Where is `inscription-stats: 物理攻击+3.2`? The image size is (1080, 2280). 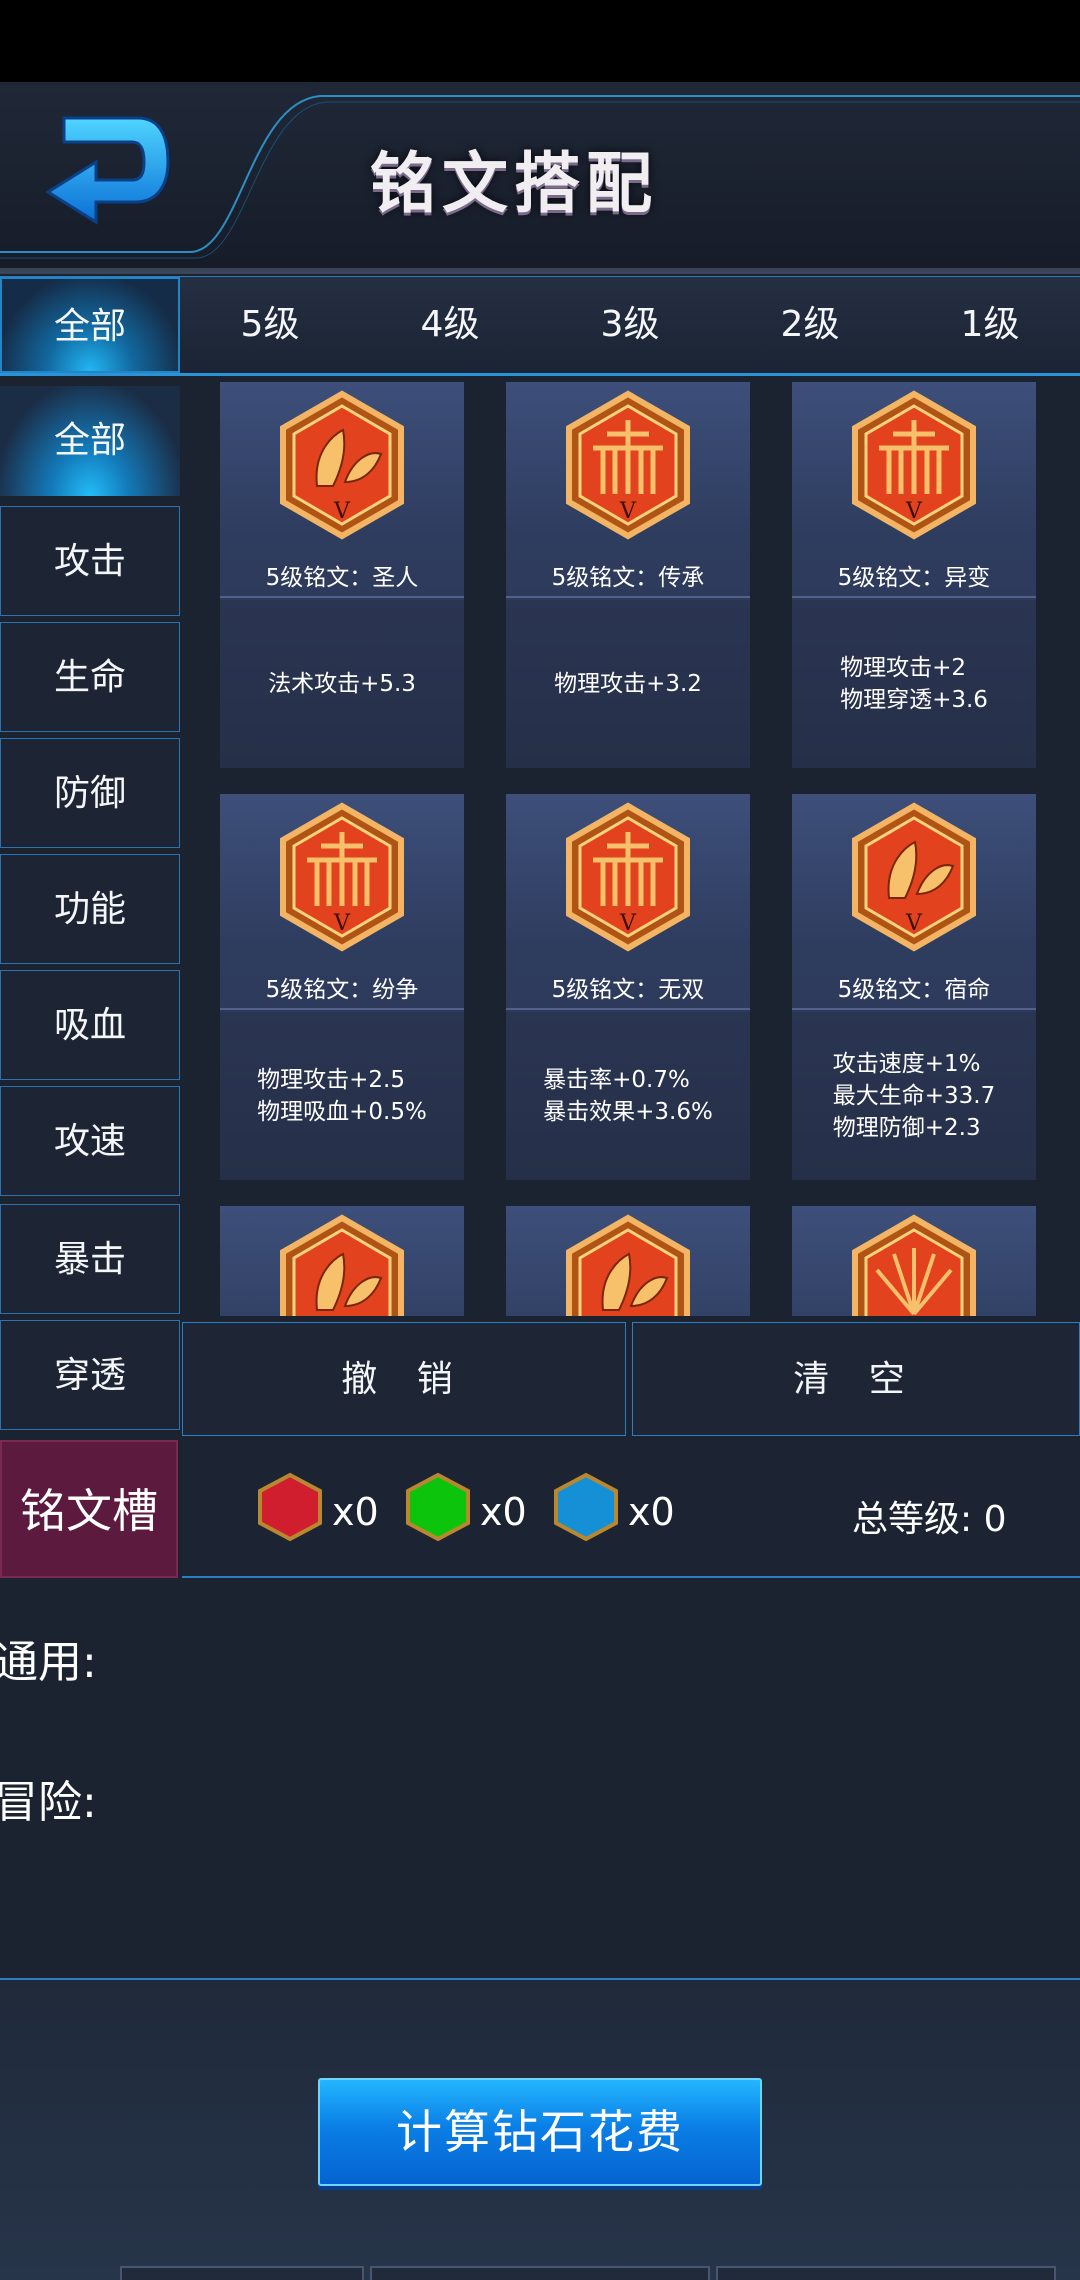
inscription-stats: 物理攻击+3.2 is located at coordinates (628, 684).